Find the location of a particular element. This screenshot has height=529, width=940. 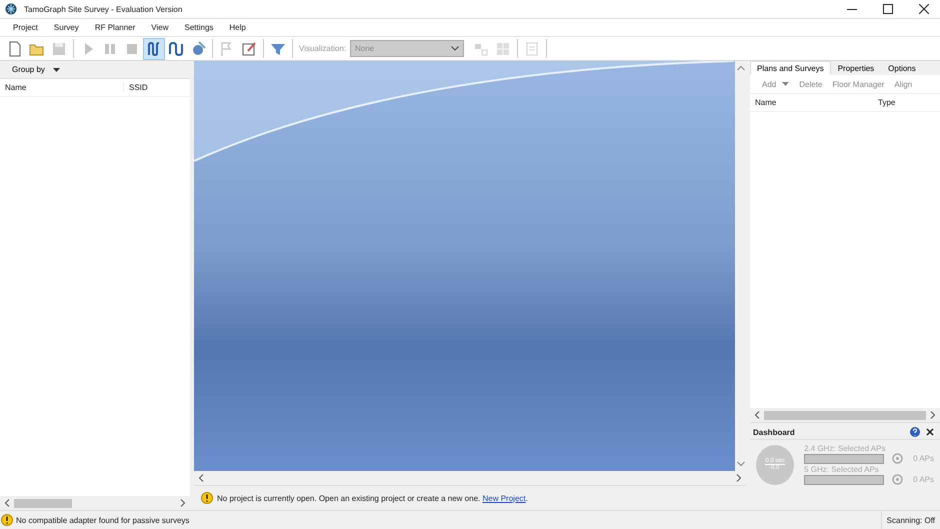

toolbar-button is located at coordinates (154, 49).